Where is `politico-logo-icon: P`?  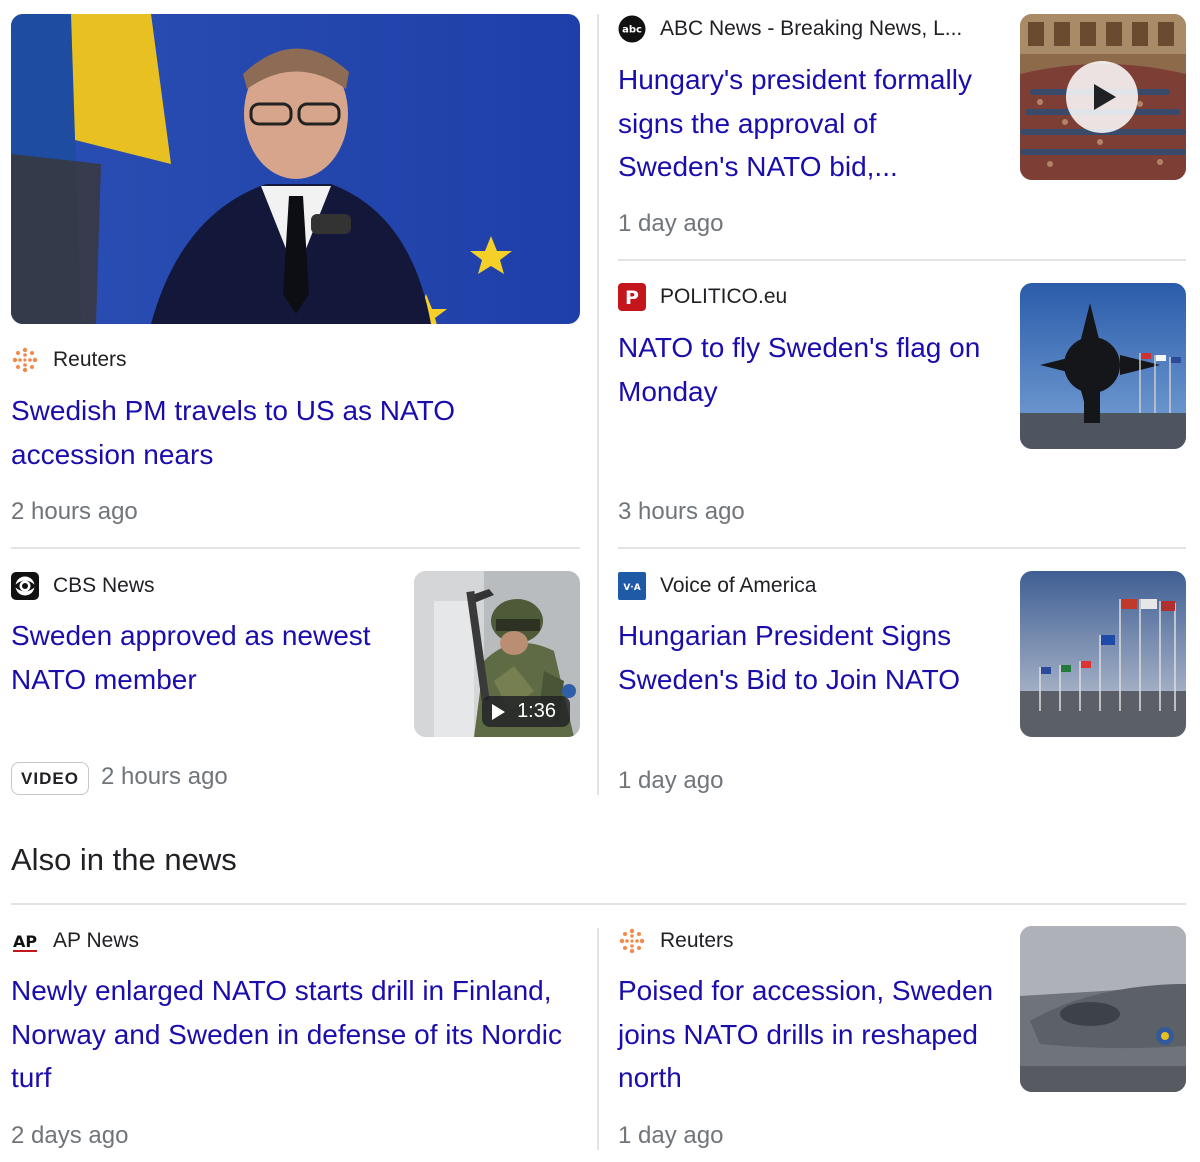
politico-logo-icon: P is located at coordinates (632, 297).